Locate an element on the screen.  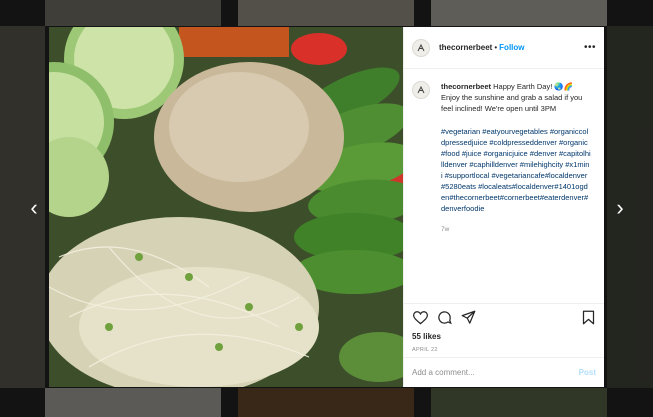
chevron-right-icon: › is located at coordinates (620, 208).